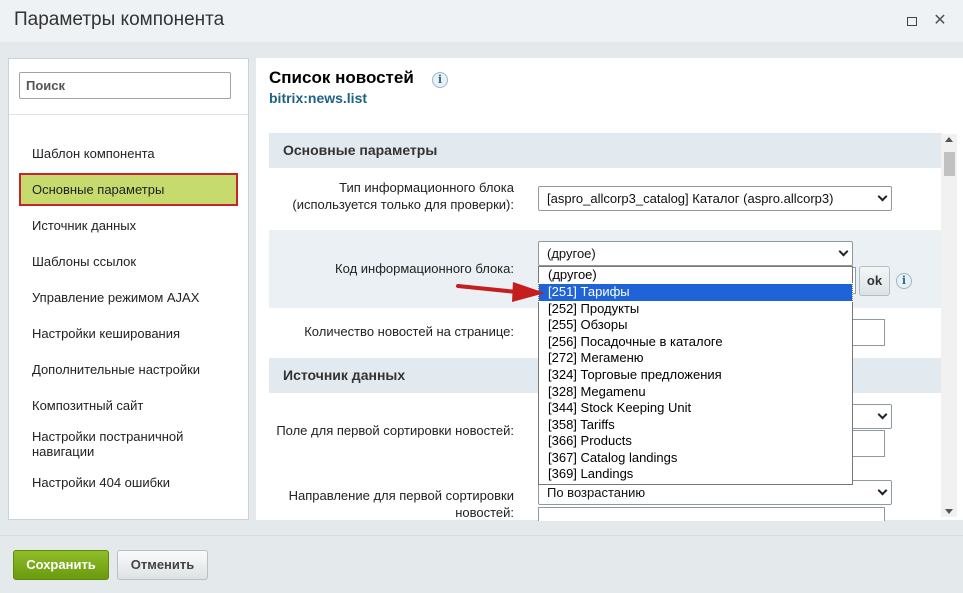  I want to click on sidebar-item-additional-settings: Дополнительные настройки, so click(128, 369).